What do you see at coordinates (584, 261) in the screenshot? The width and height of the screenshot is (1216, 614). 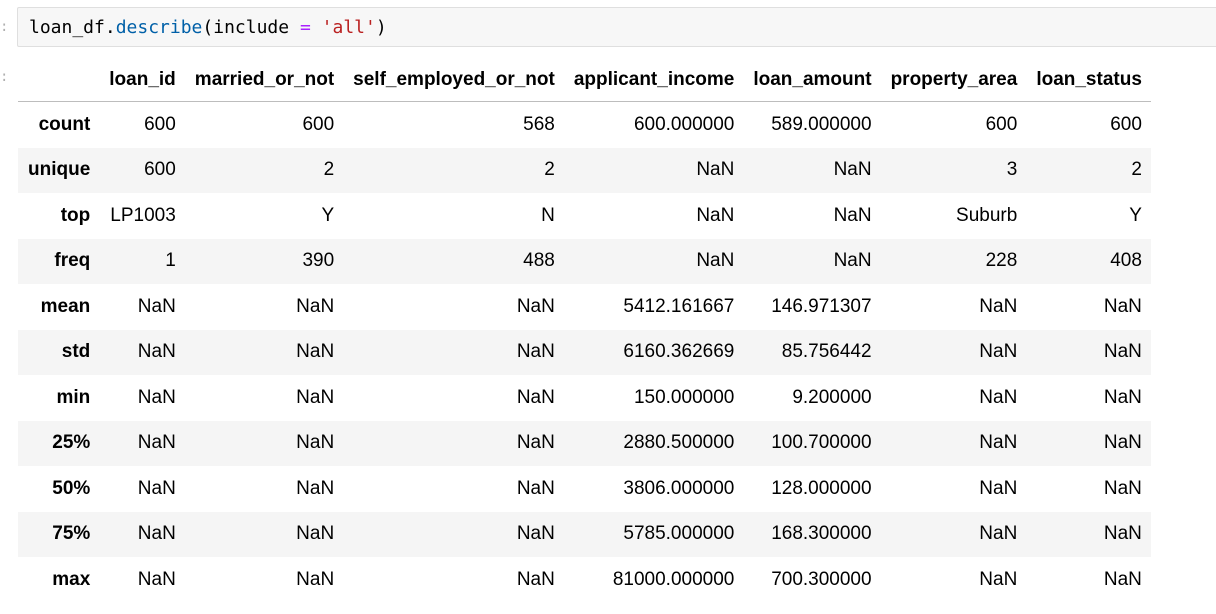 I see `table-row: freq 1 390 488 NaN NaN 228 408` at bounding box center [584, 261].